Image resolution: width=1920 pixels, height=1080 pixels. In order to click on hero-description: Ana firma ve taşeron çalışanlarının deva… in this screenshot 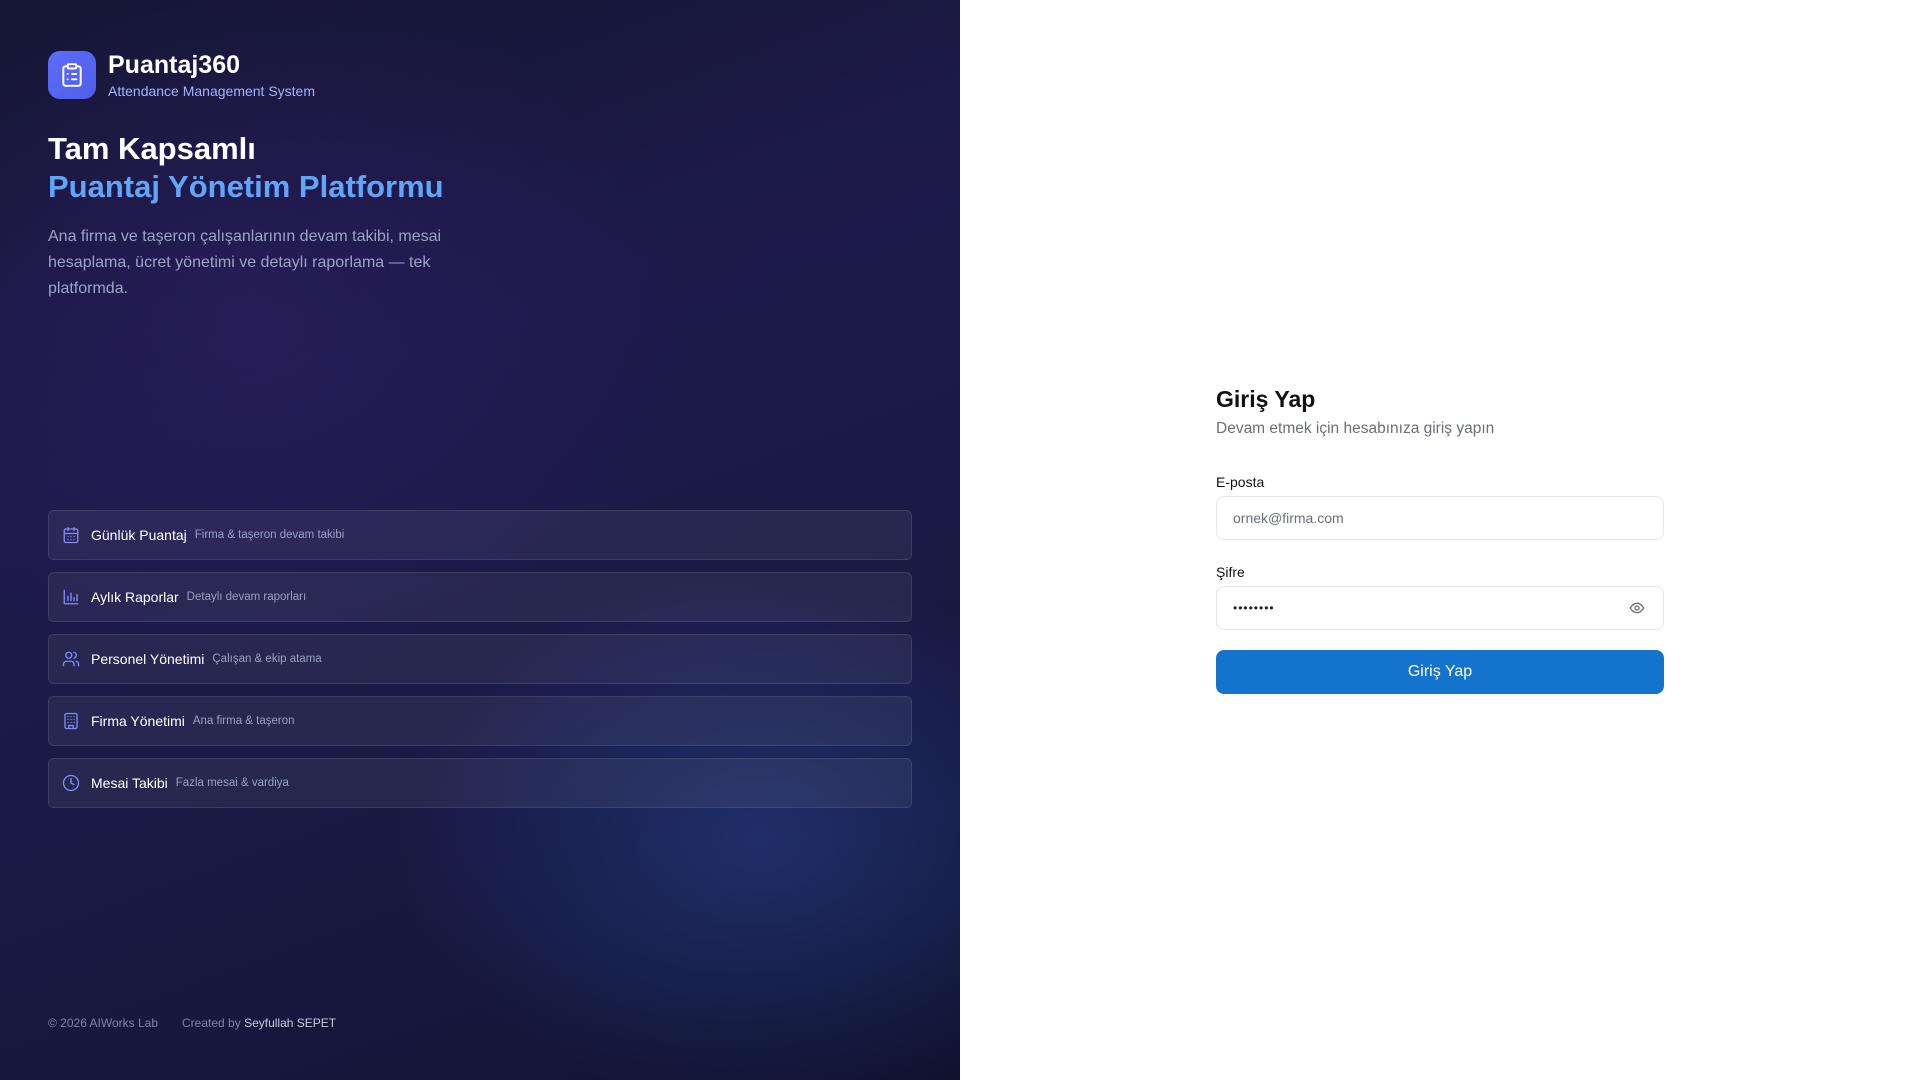, I will do `click(245, 262)`.